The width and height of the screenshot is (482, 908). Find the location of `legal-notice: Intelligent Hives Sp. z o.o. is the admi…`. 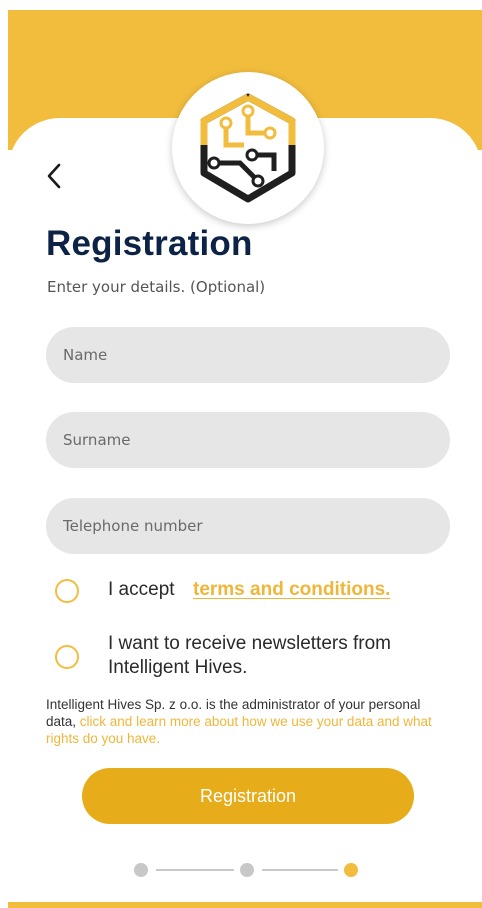

legal-notice: Intelligent Hives Sp. z o.o. is the admi… is located at coordinates (249, 721).